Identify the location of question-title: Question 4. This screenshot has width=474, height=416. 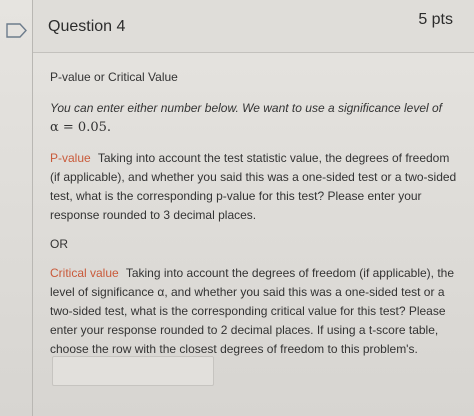
(87, 26).